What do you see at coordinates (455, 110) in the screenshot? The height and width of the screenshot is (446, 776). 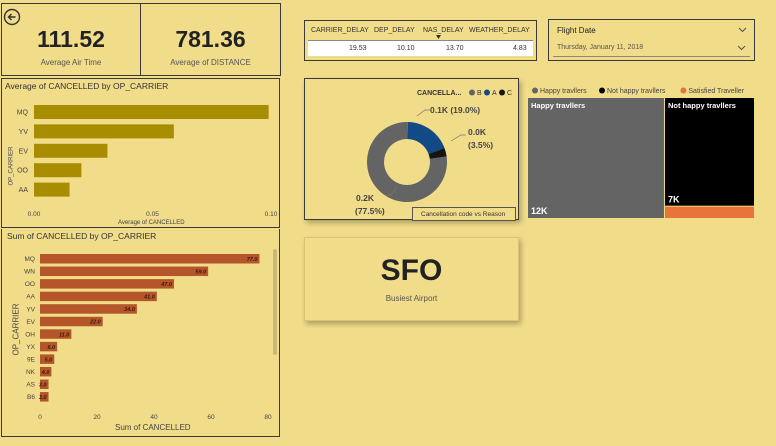 I see `data-label: 0.1K (19.0%)` at bounding box center [455, 110].